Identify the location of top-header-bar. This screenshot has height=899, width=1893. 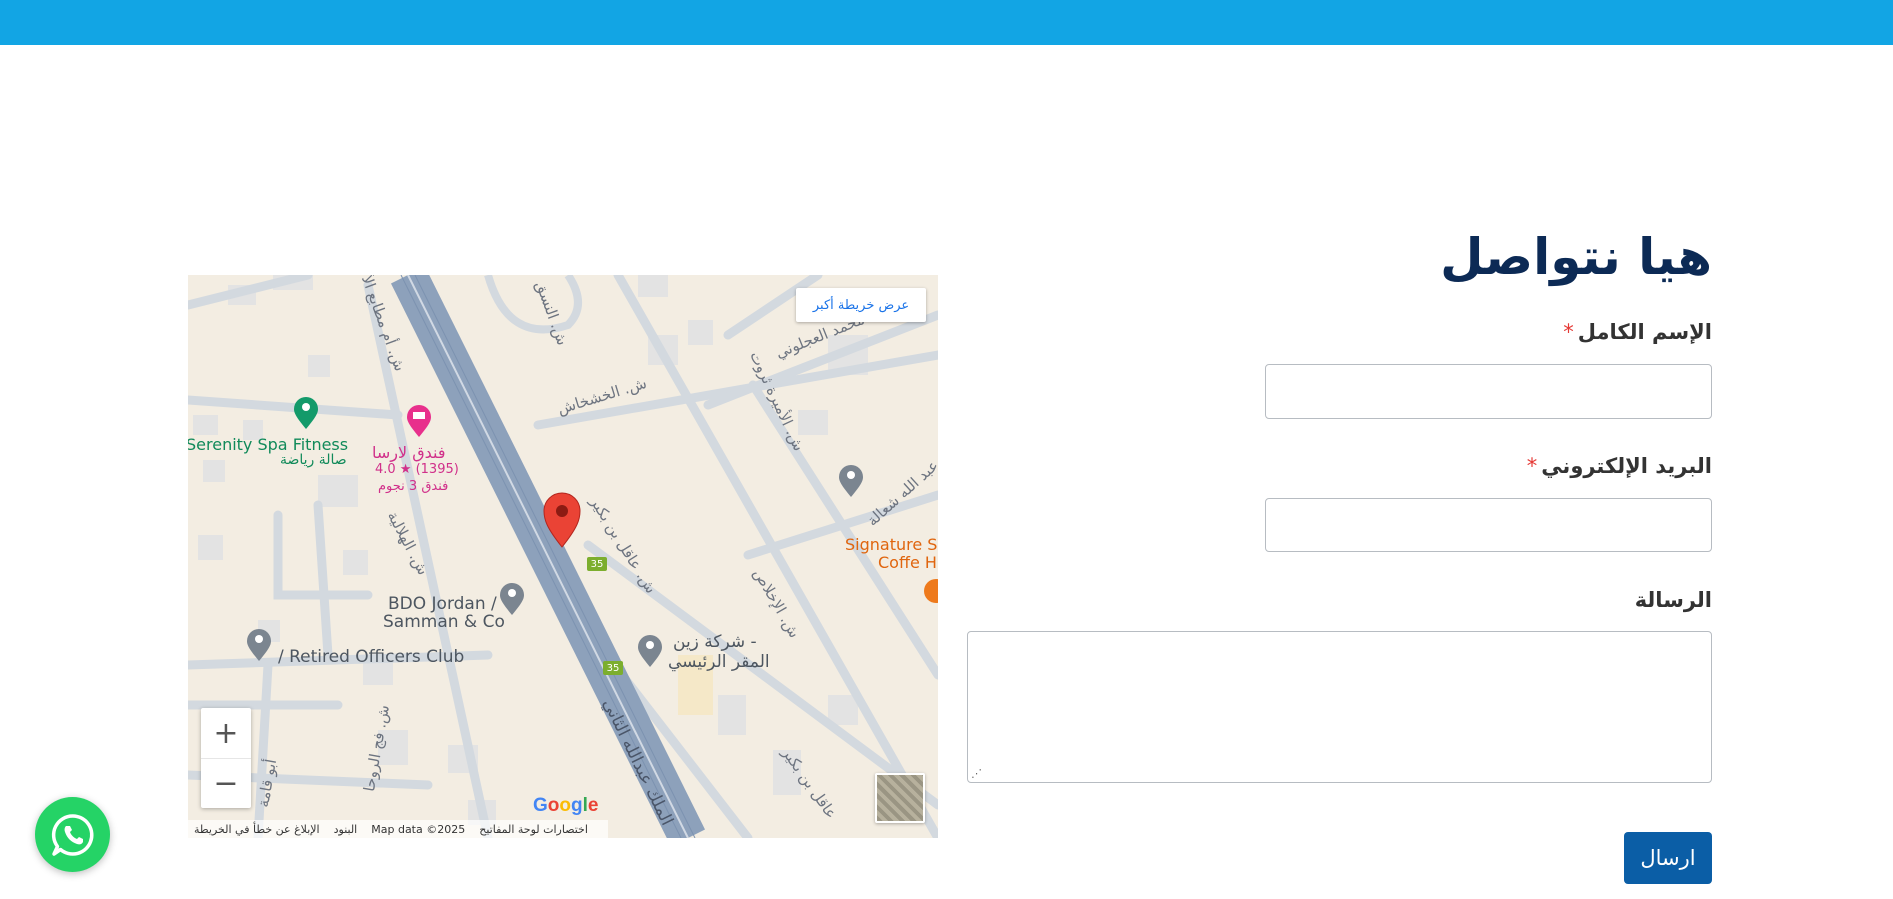
(946, 22).